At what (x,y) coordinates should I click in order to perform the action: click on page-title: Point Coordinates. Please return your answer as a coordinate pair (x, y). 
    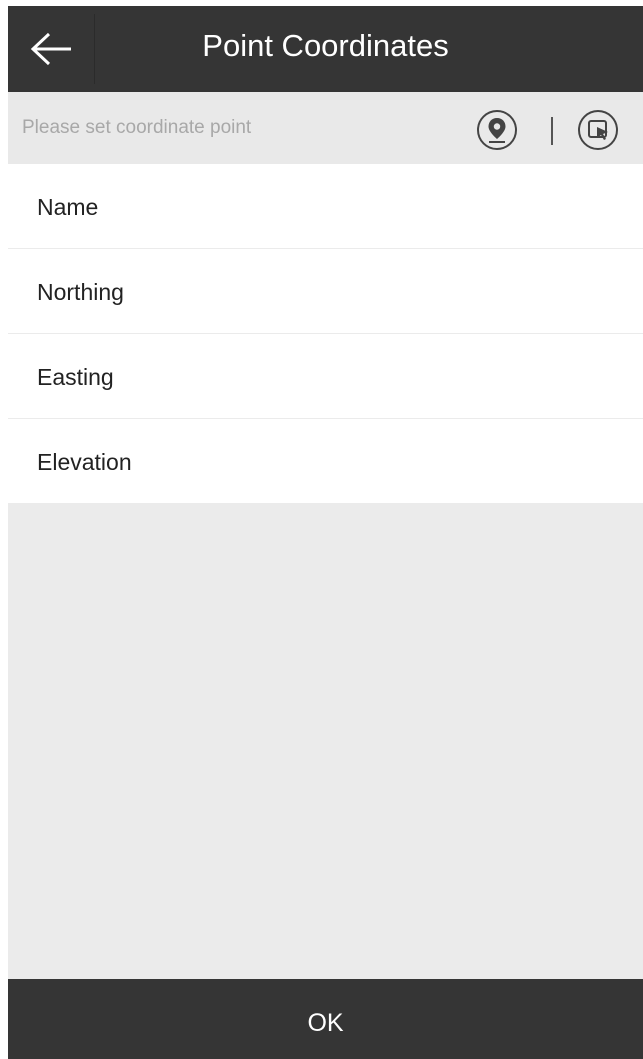
    Looking at the image, I should click on (325, 45).